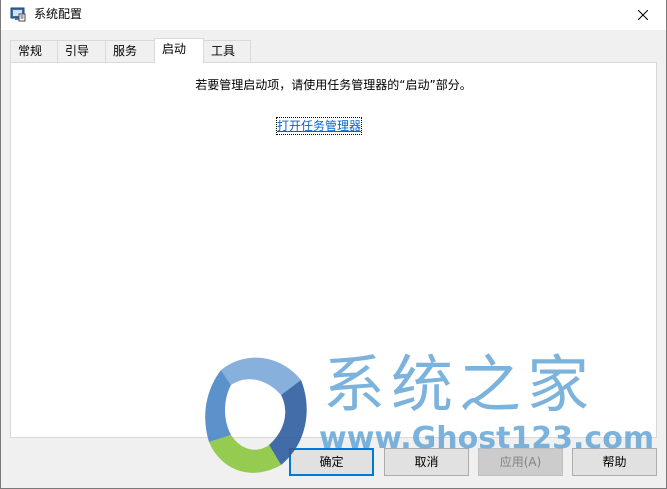  Describe the element at coordinates (34, 51) in the screenshot. I see `tab-general: 常规` at that location.